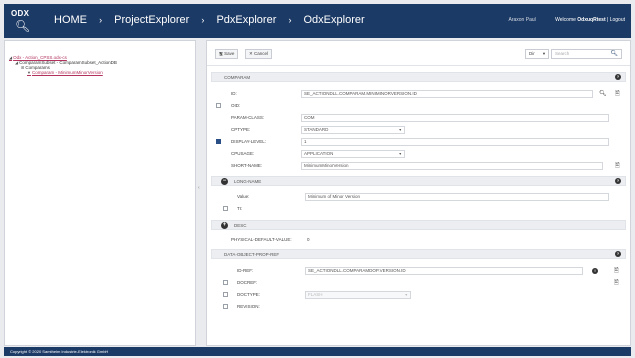 Image resolution: width=635 pixels, height=358 pixels. I want to click on ti-checkbox, so click(225, 208).